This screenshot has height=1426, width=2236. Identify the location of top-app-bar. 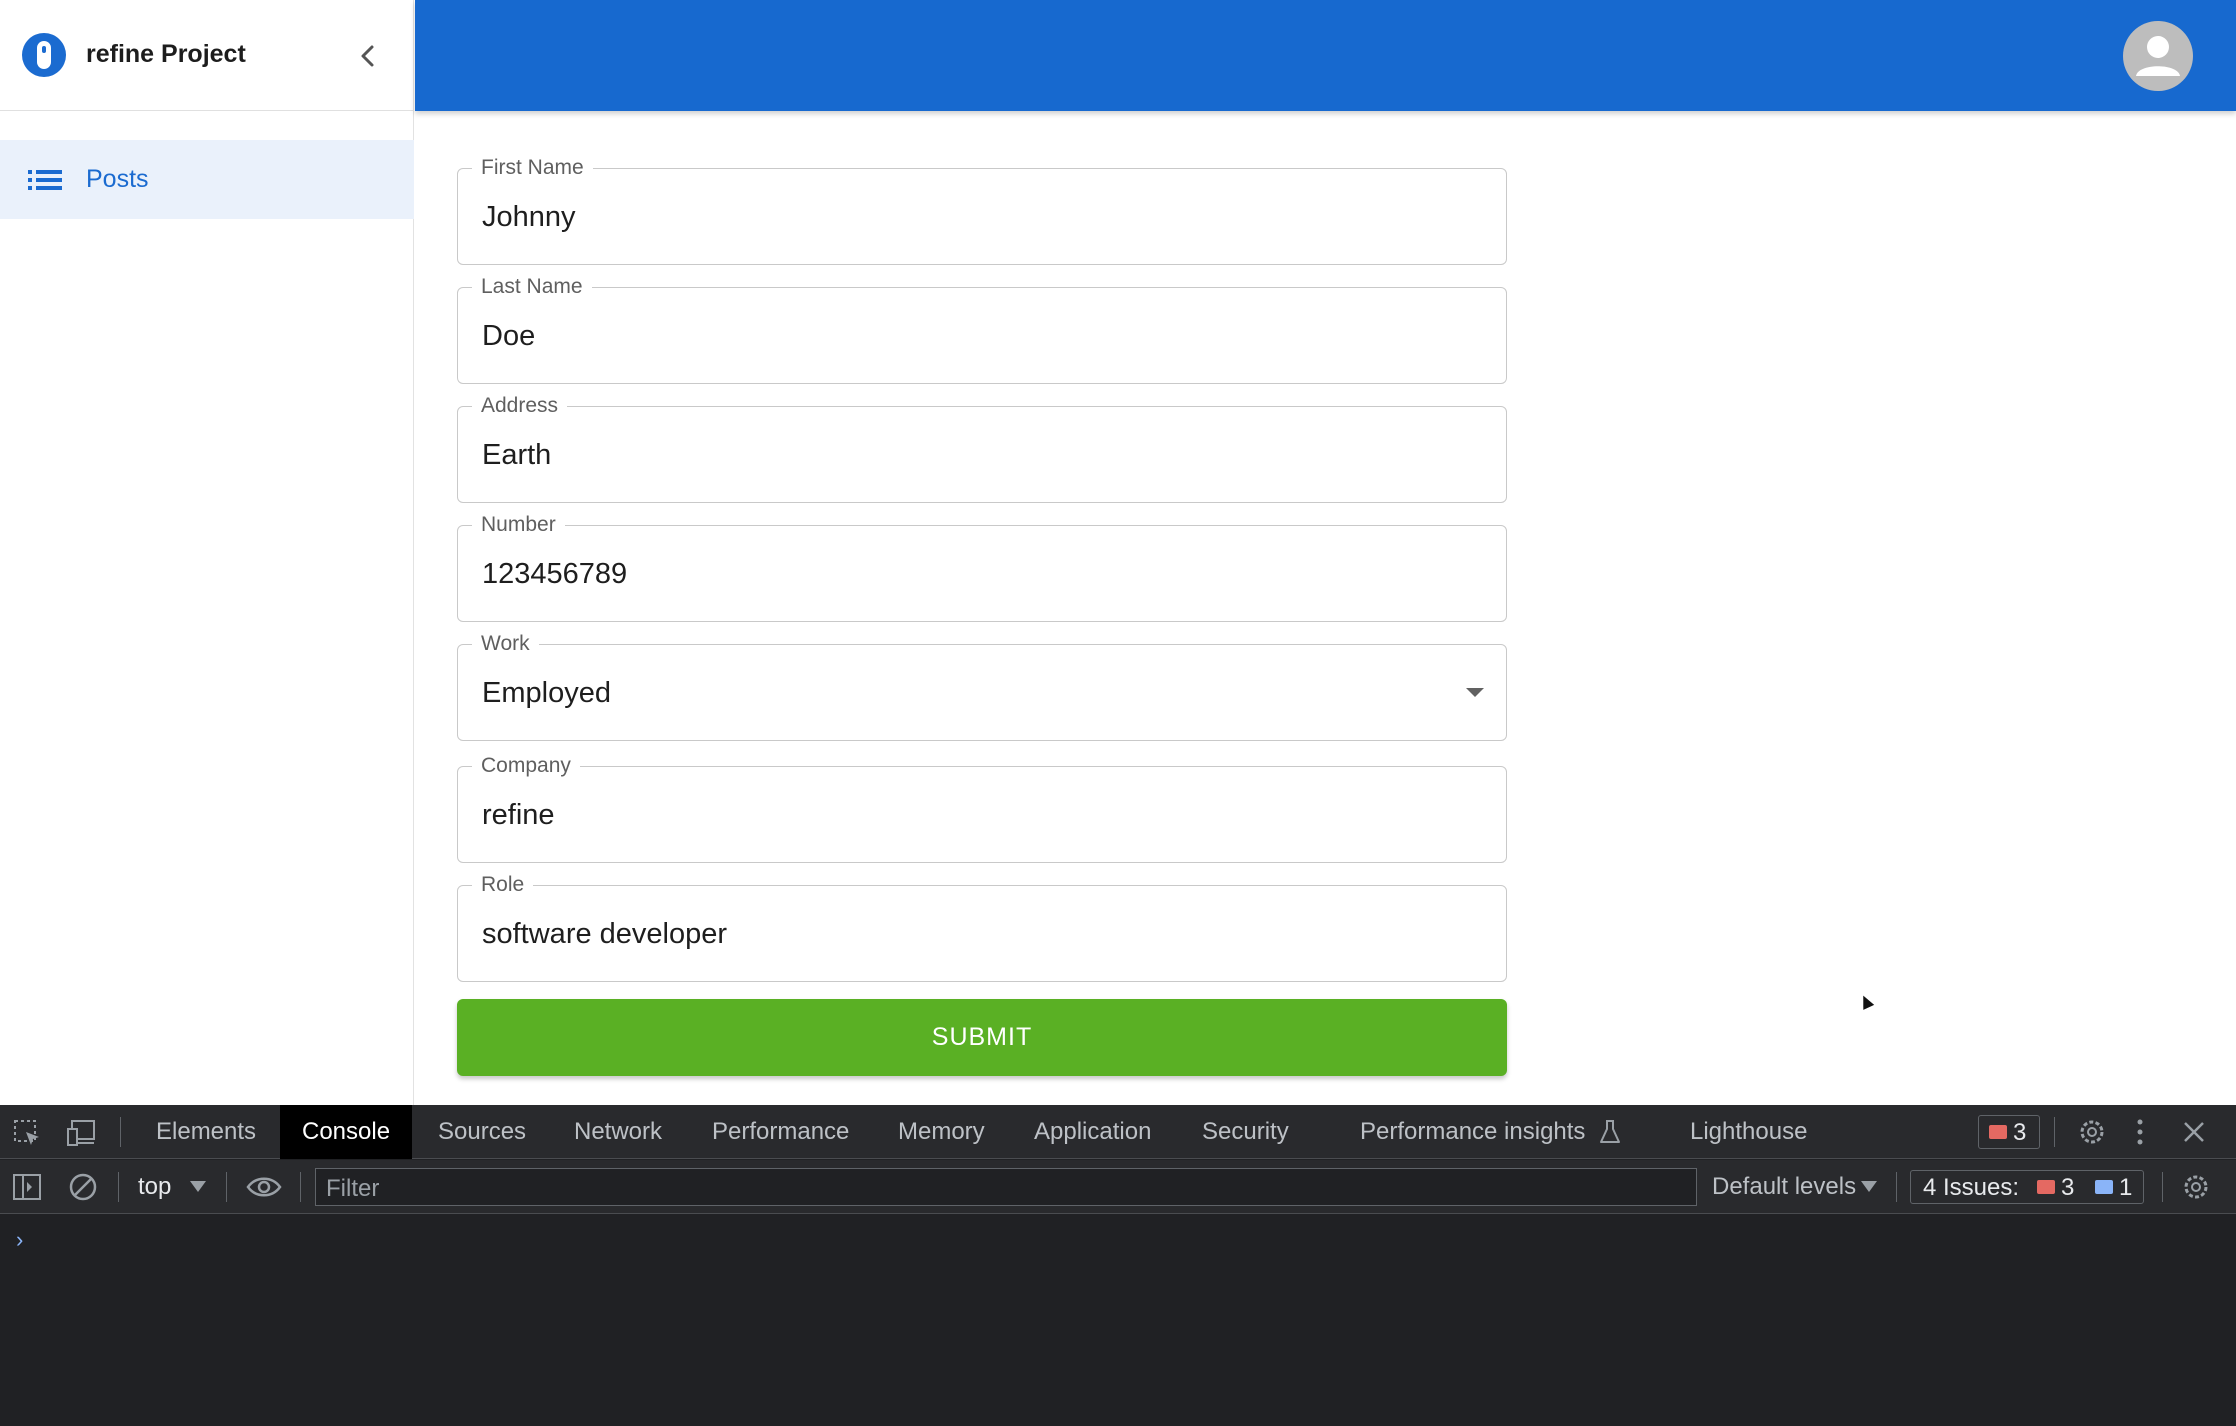
(1325, 55).